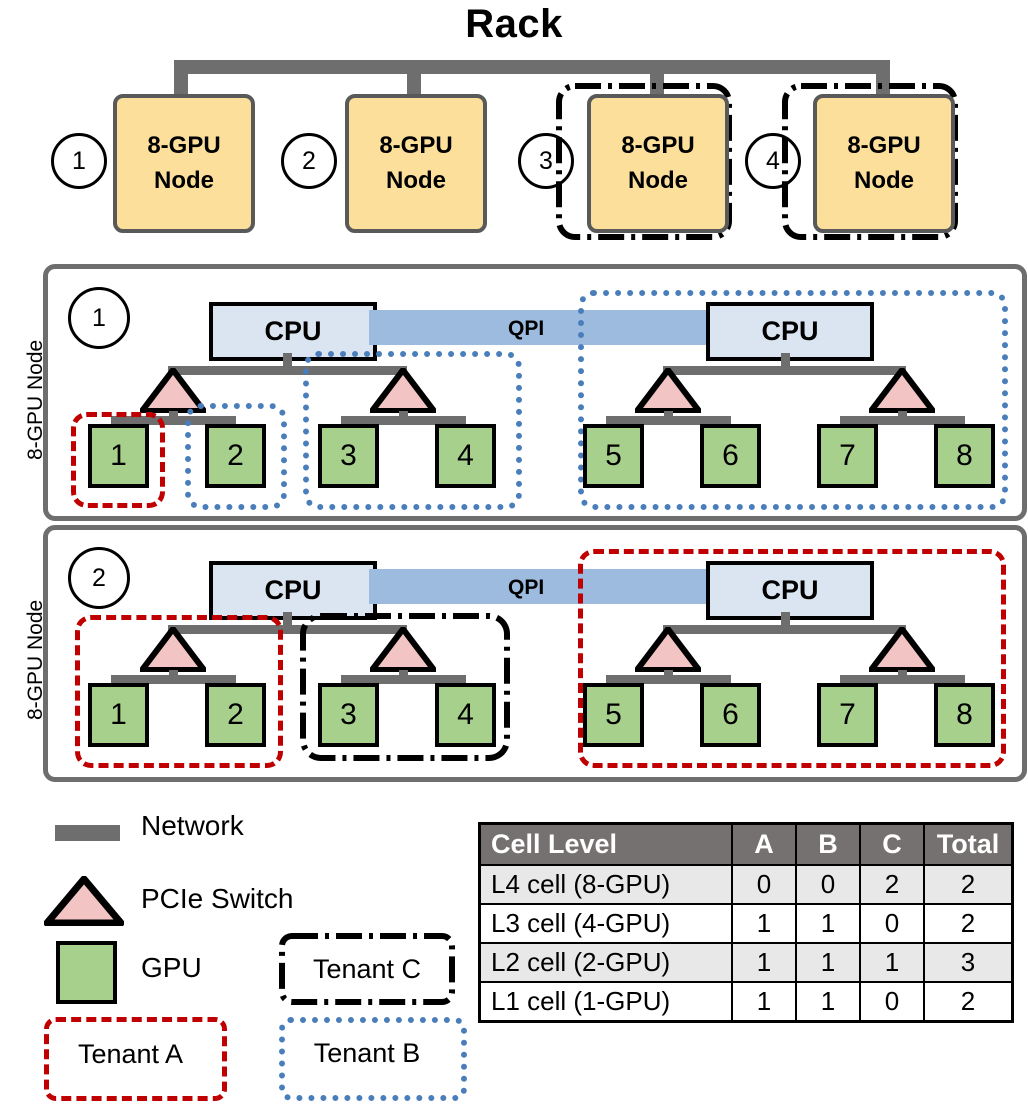 This screenshot has width=1028, height=1106. Describe the element at coordinates (613, 456) in the screenshot. I see `node-1-gpu-5: 5` at that location.